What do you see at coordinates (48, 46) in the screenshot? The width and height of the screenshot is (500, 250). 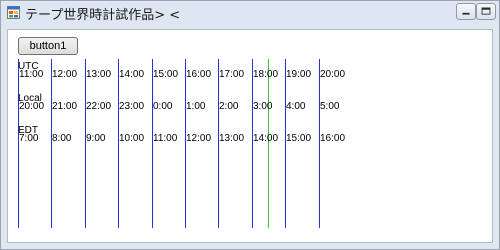 I see `button1: button1` at bounding box center [48, 46].